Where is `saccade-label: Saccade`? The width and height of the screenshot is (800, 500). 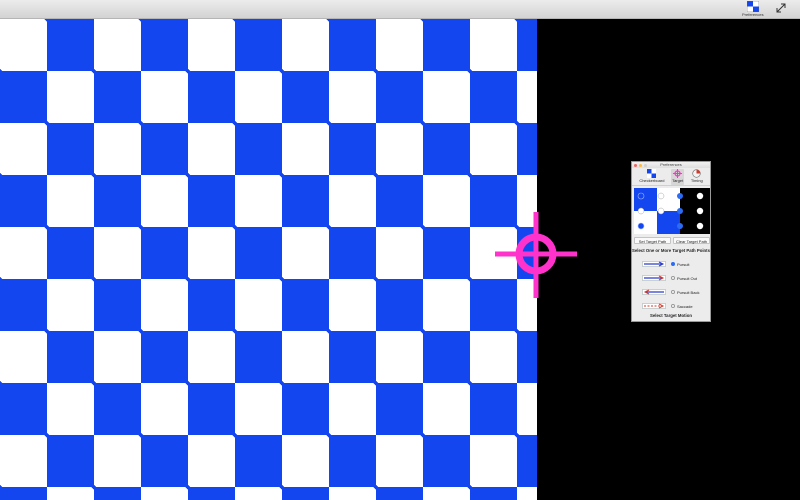
saccade-label: Saccade is located at coordinates (685, 306).